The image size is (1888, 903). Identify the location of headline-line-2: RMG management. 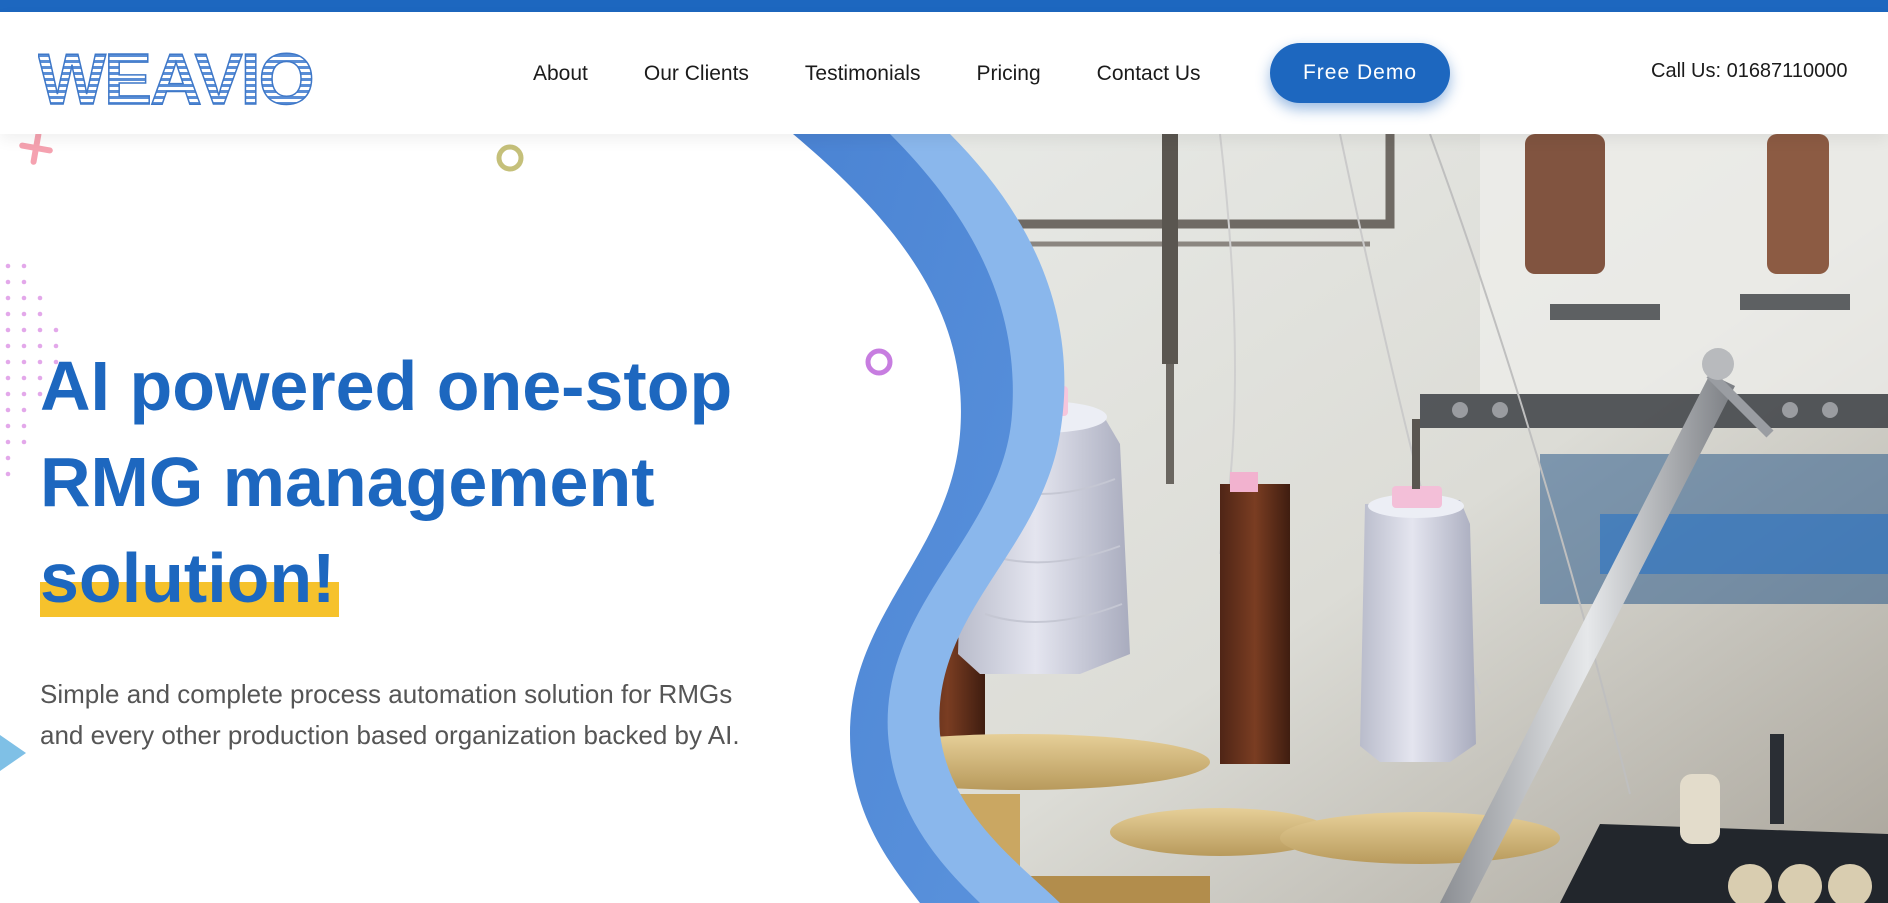
(347, 482).